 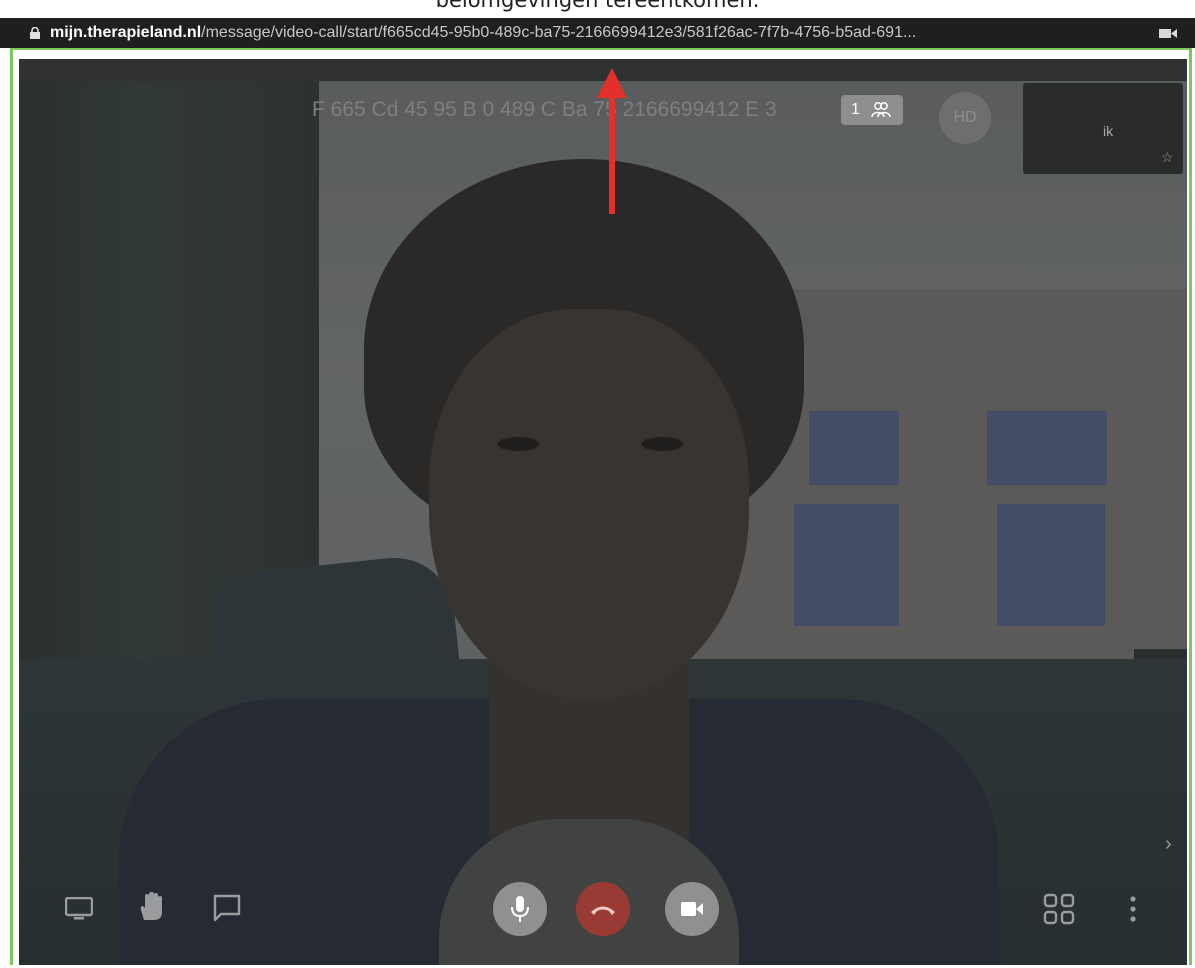 What do you see at coordinates (597, 6) in the screenshot?
I see `caption-text: belomgevingen tereentkomen.` at bounding box center [597, 6].